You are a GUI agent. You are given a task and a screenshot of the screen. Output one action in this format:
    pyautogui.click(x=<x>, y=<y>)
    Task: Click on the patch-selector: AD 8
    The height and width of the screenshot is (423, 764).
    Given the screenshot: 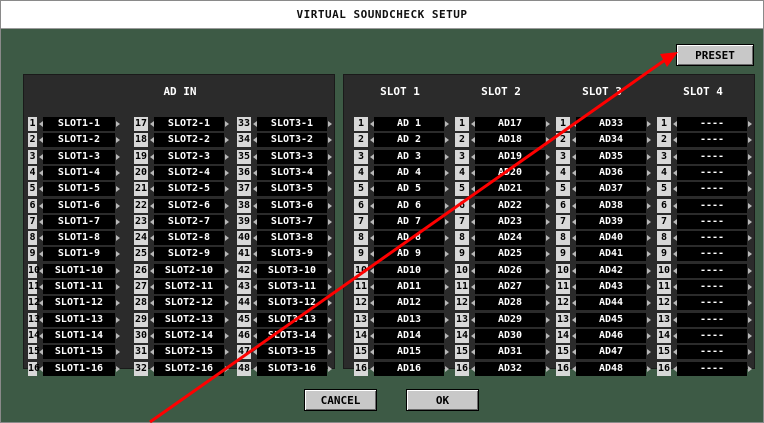 What is the action you would take?
    pyautogui.click(x=409, y=238)
    